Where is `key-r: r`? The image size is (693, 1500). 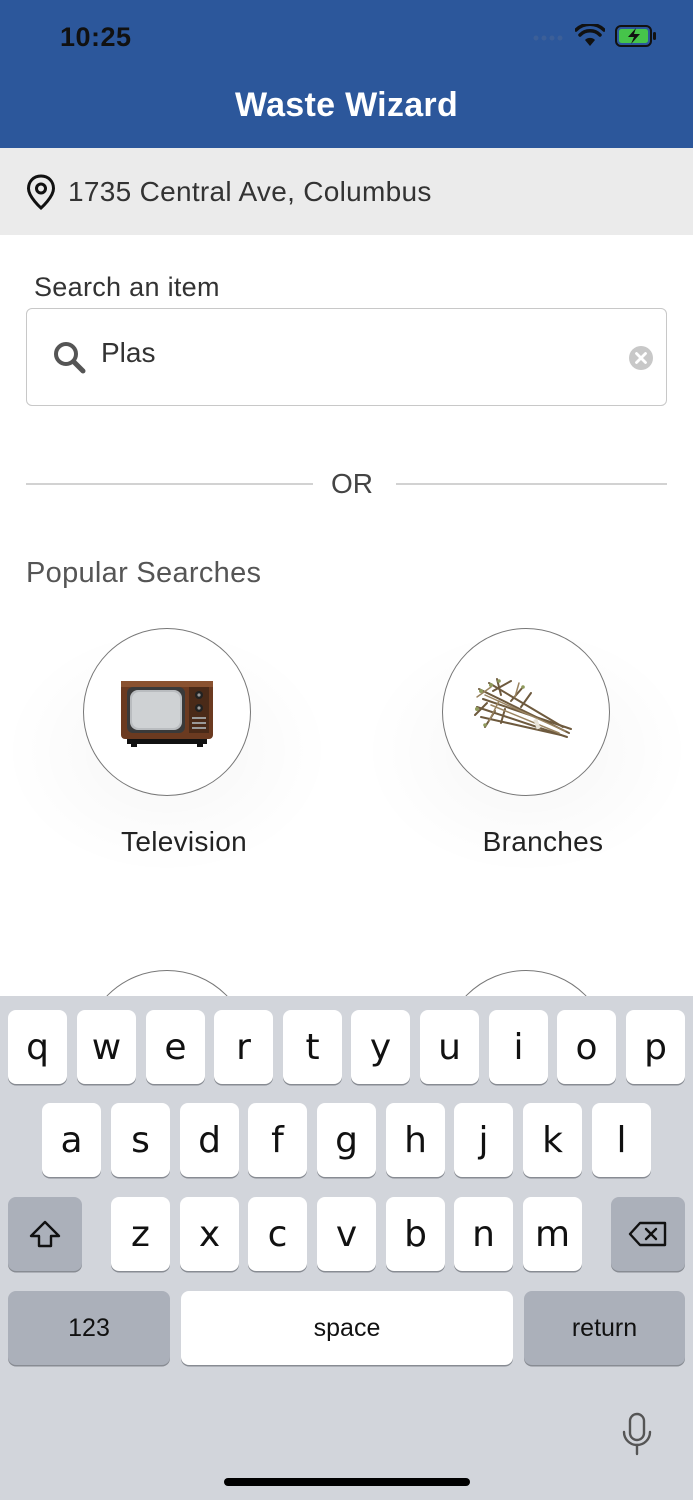
key-r: r is located at coordinates (243, 1047).